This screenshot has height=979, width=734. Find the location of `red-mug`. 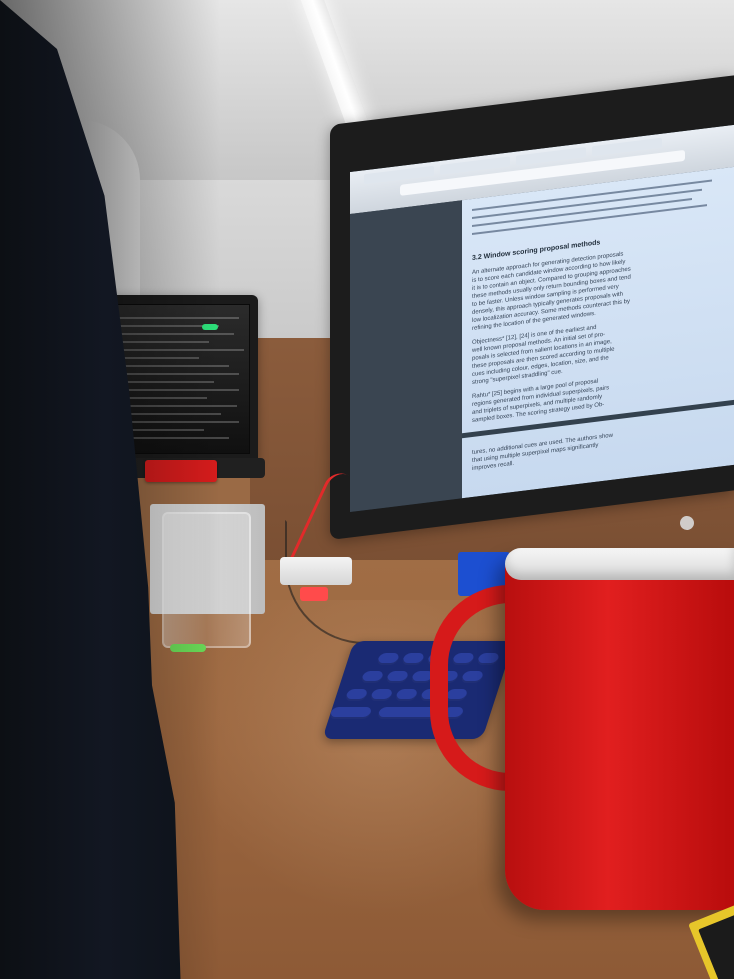

red-mug is located at coordinates (619, 730).